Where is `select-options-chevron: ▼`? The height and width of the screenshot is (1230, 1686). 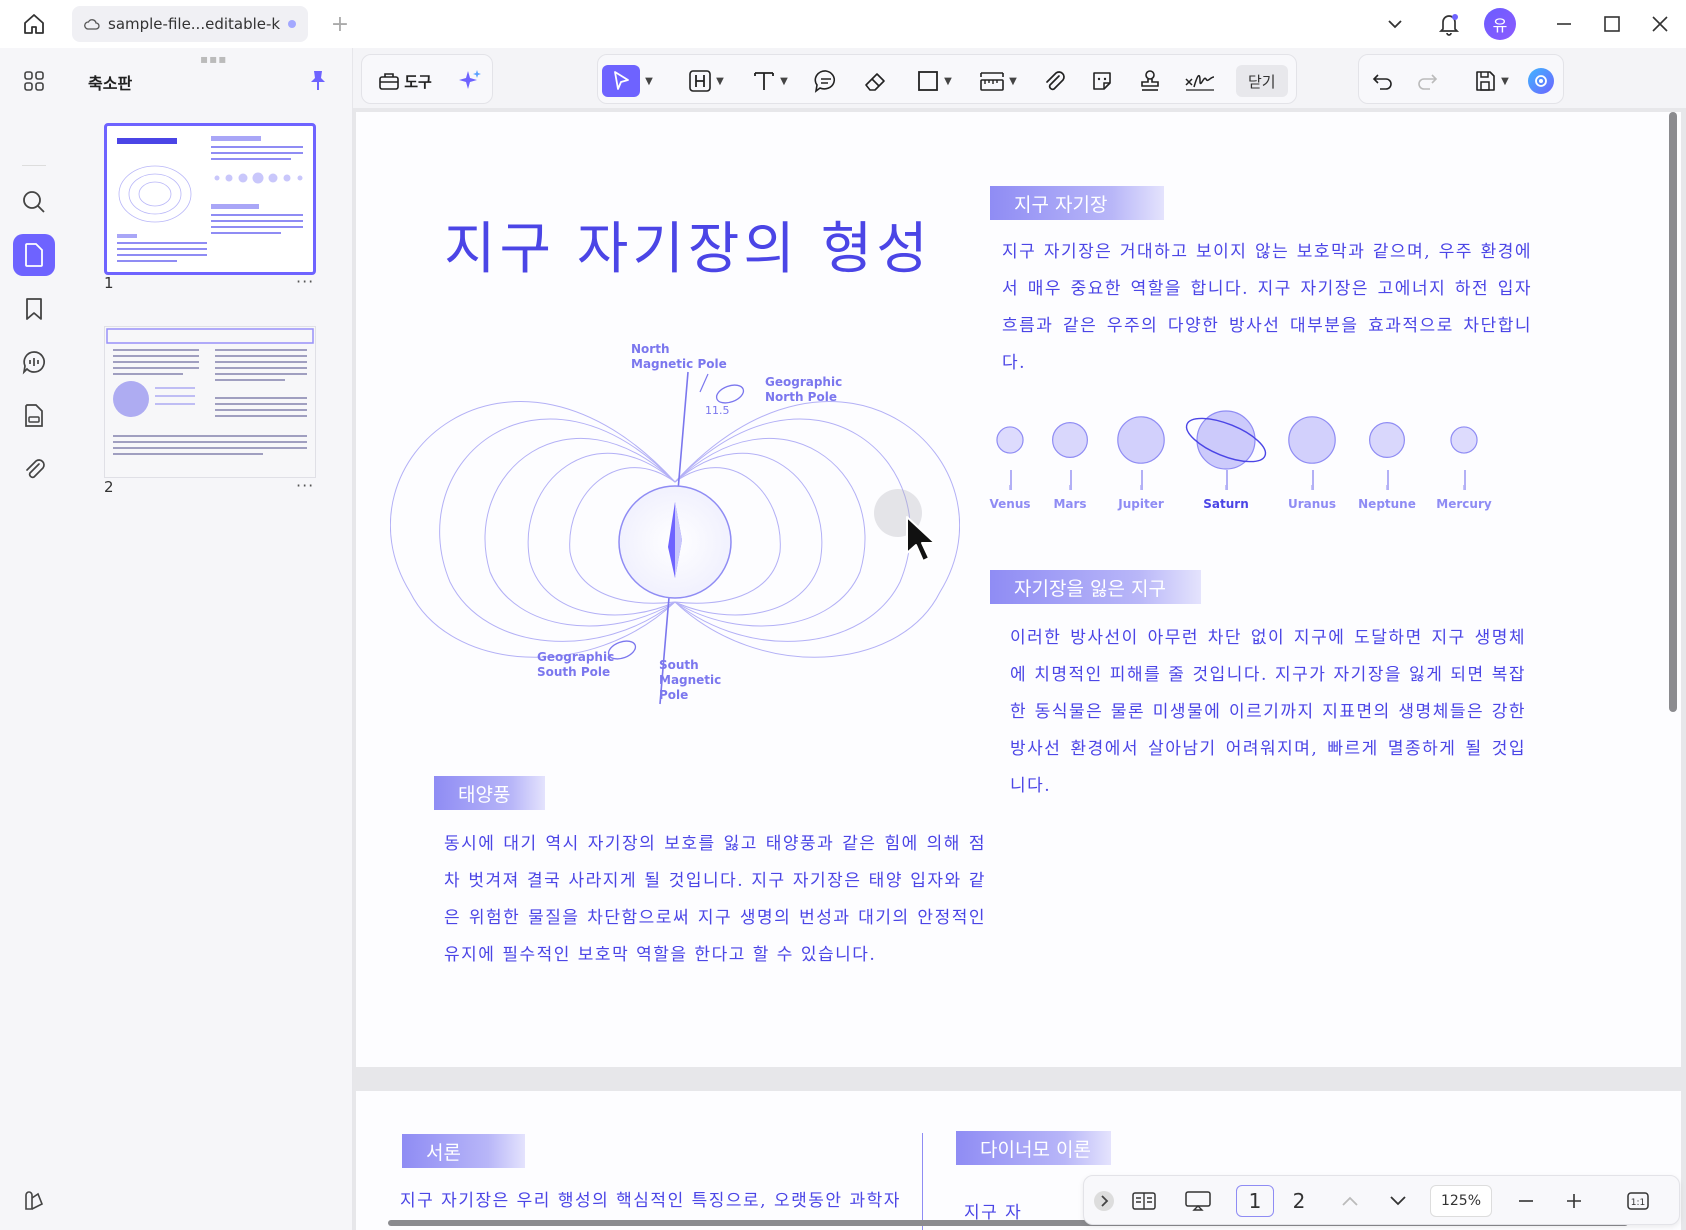
select-options-chevron: ▼ is located at coordinates (649, 81).